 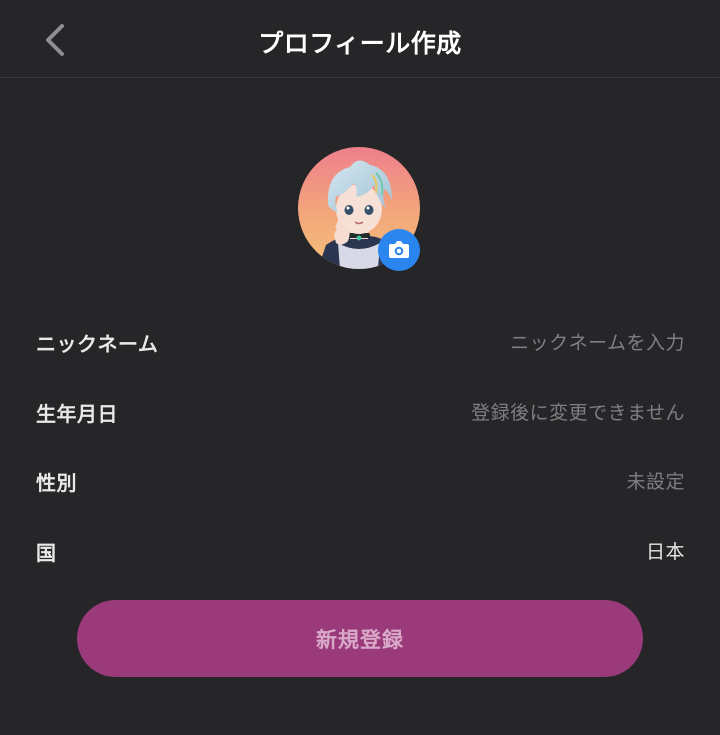 I want to click on nickname-row: ニックネーム ニックネームを入力, so click(x=360, y=339).